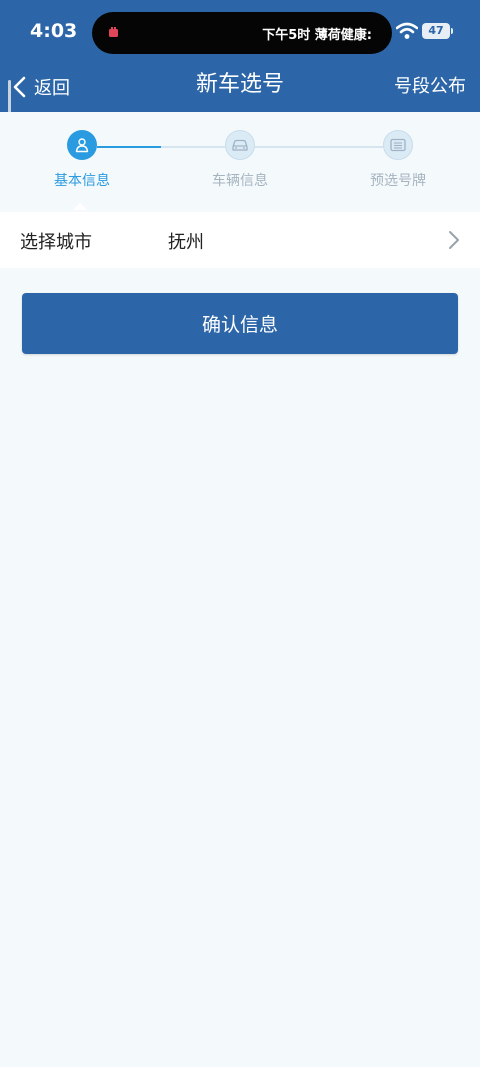 Image resolution: width=480 pixels, height=1067 pixels. Describe the element at coordinates (240, 181) in the screenshot. I see `step-label: 车辆信息` at that location.